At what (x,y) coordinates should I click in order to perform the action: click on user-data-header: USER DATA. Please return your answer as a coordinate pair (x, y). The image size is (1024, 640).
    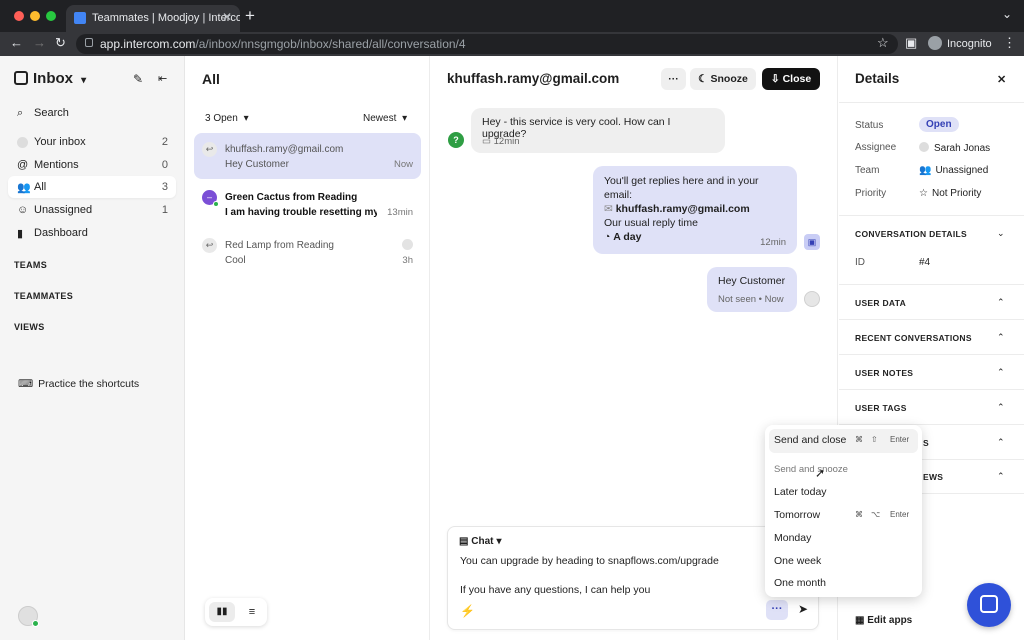
    Looking at the image, I should click on (880, 303).